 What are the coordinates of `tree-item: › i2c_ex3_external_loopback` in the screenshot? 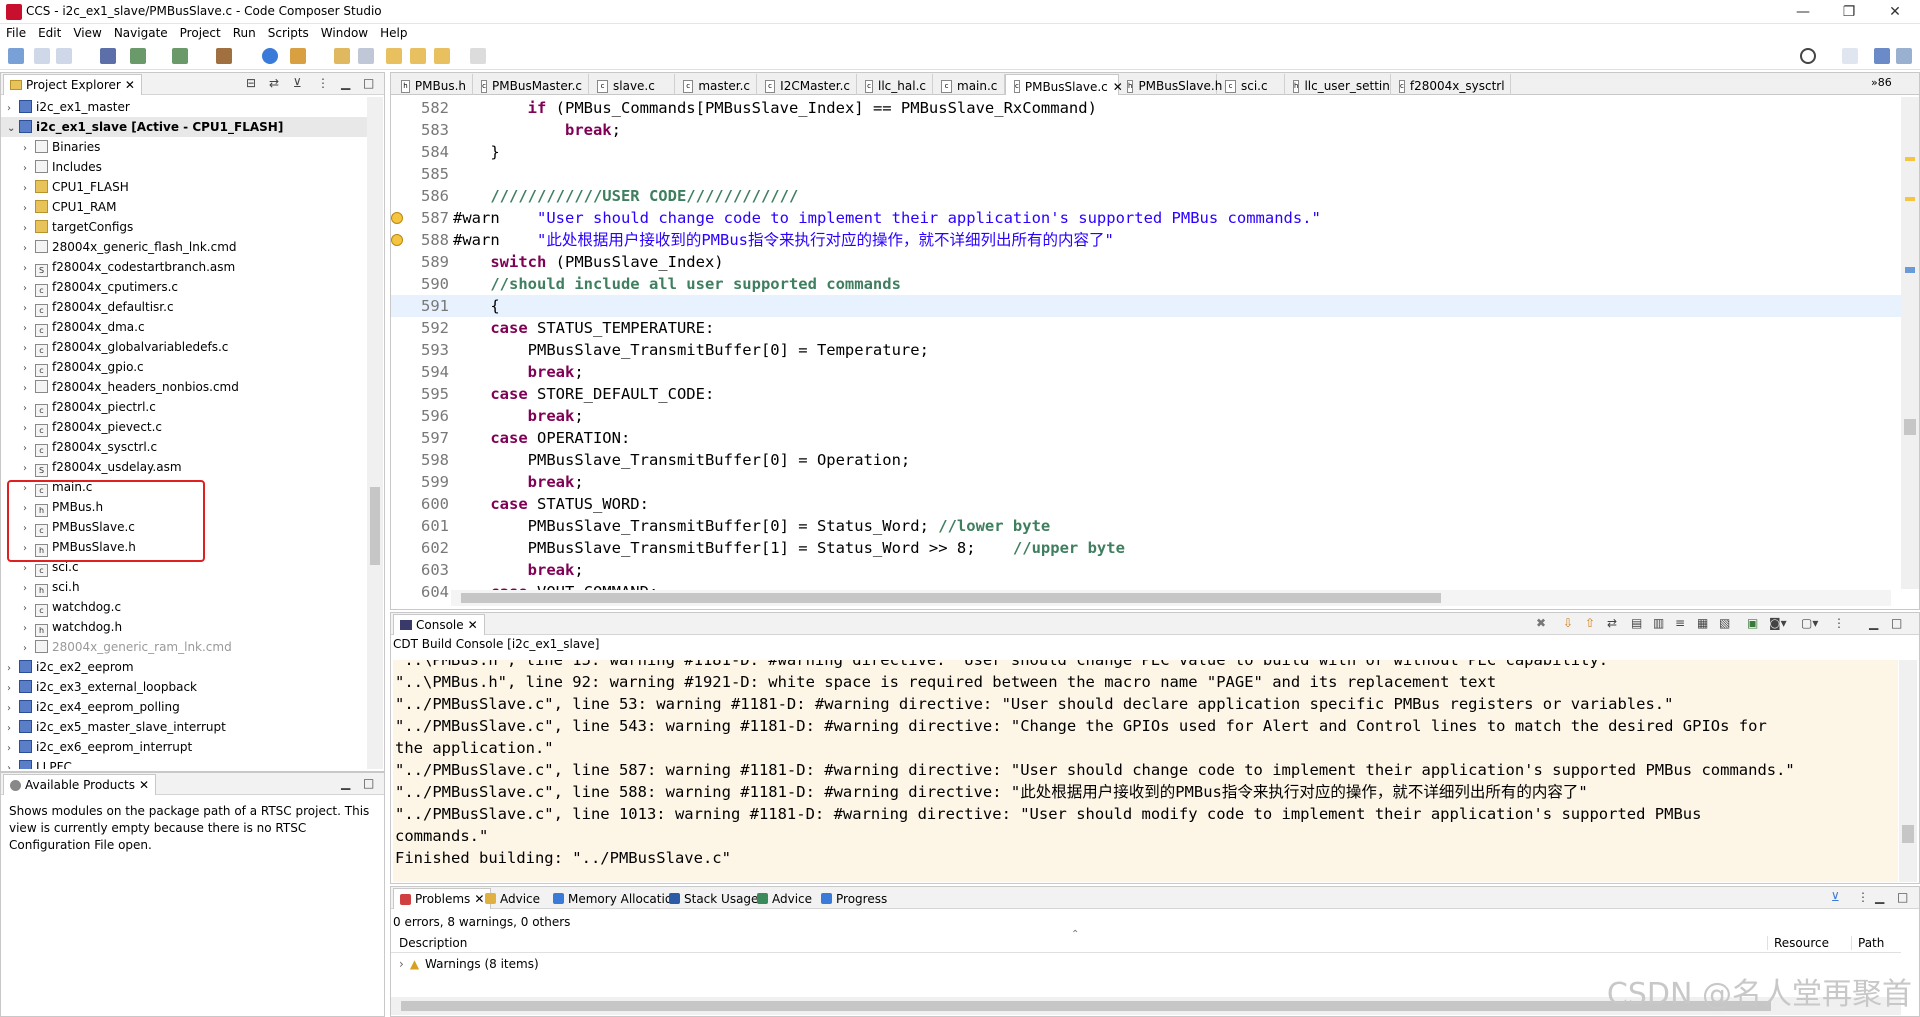 It's located at (184, 687).